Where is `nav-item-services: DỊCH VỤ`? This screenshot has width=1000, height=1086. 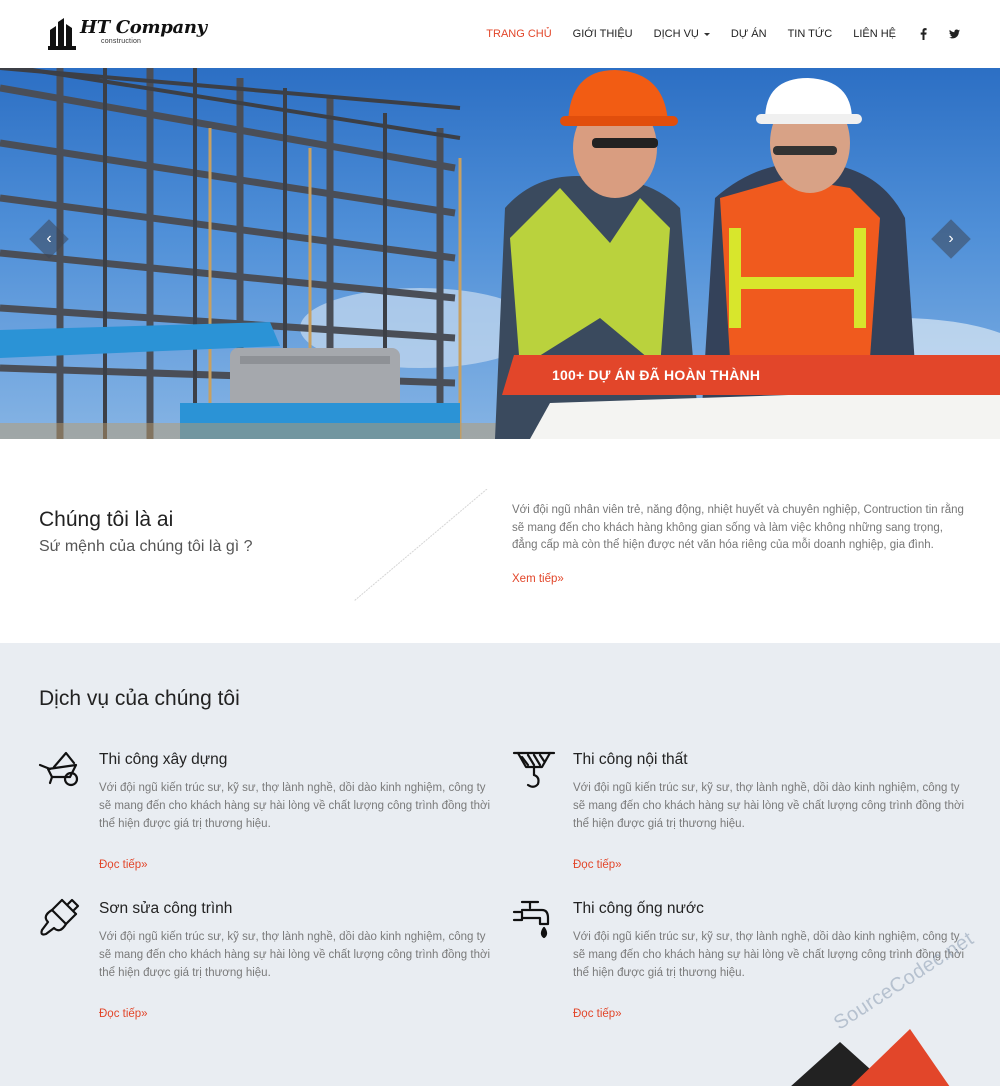
nav-item-services: DỊCH VỤ is located at coordinates (682, 34).